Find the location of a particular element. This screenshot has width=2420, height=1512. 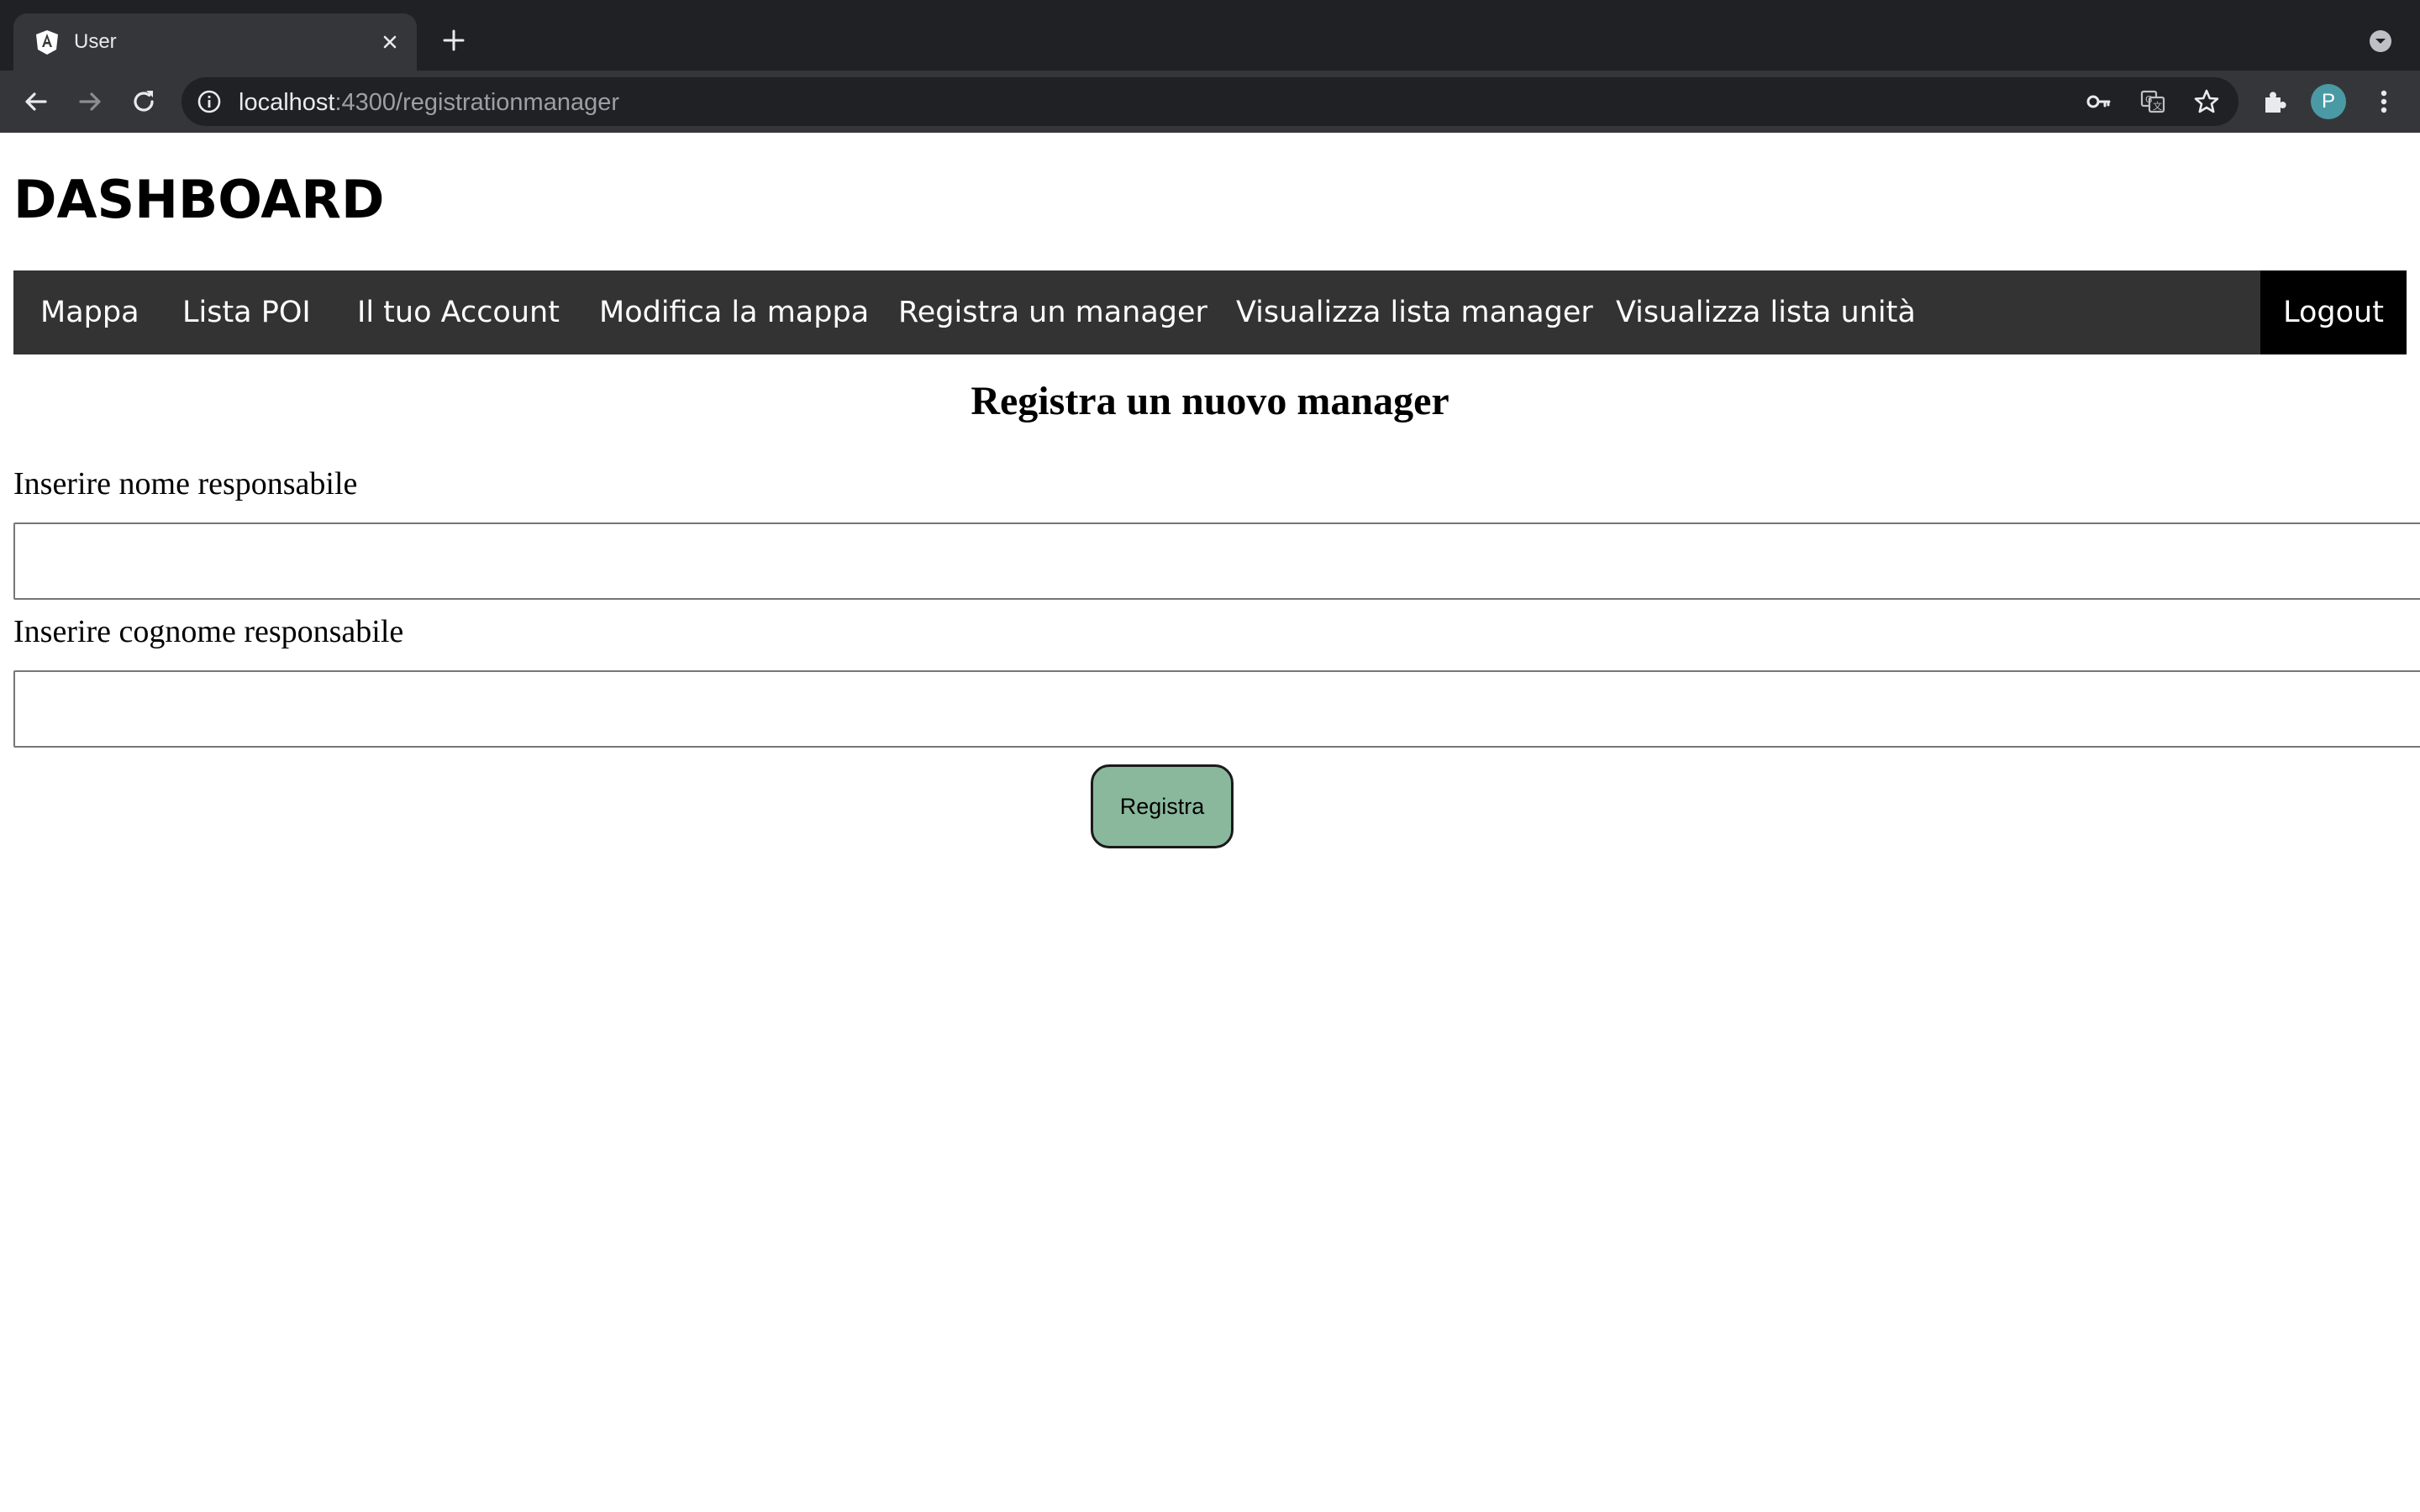

svg-text: 文 is located at coordinates (2157, 106).